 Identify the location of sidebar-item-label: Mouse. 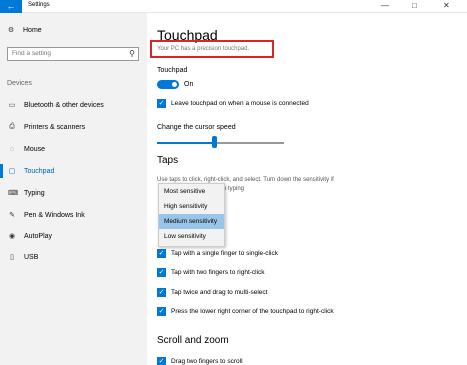
(35, 149).